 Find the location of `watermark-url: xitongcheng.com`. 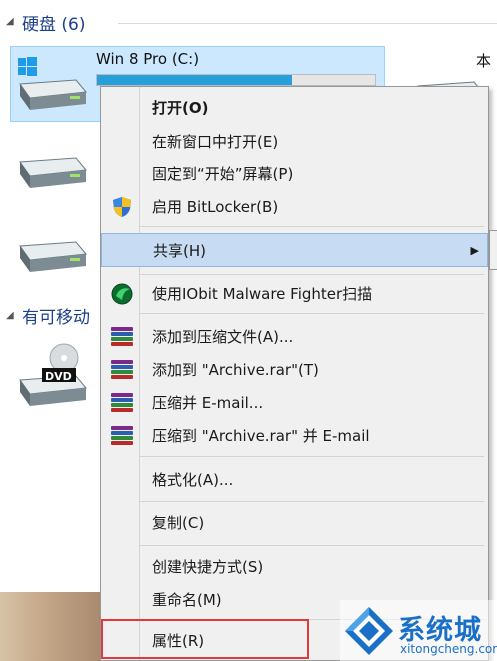

watermark-url: xitongcheng.com is located at coordinates (448, 649).